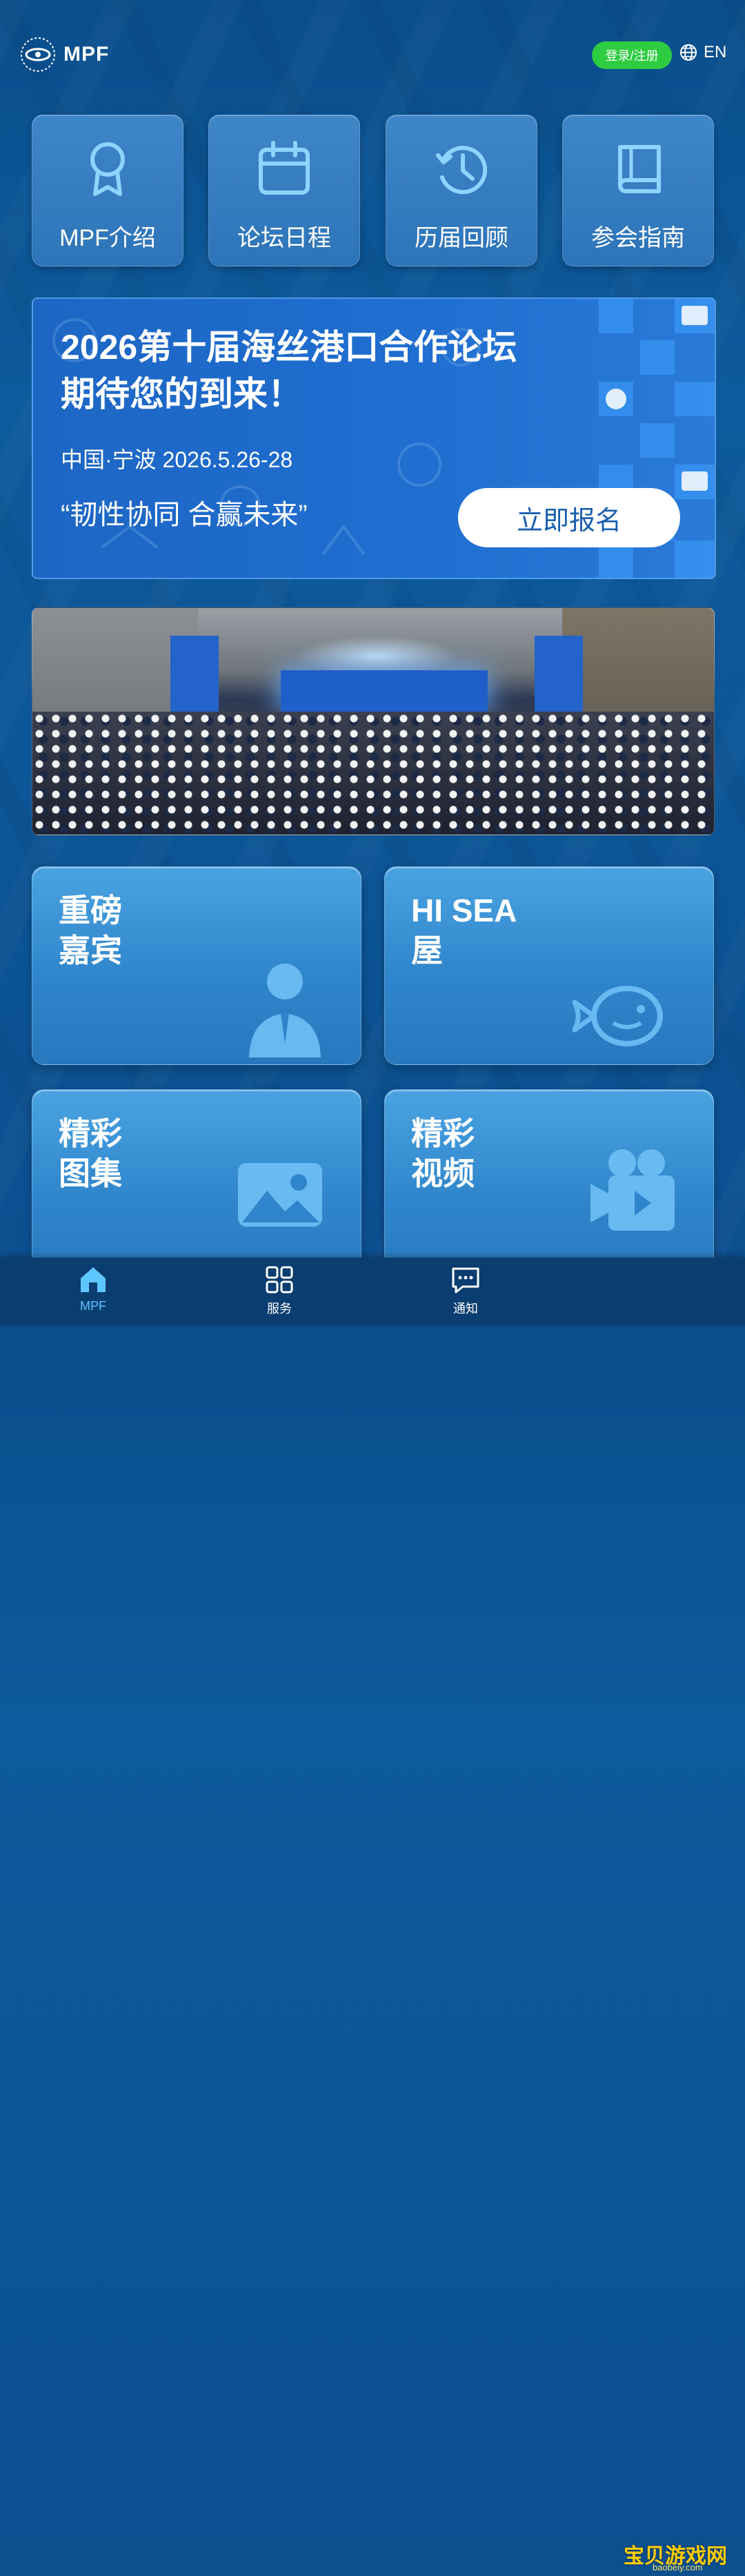 The height and width of the screenshot is (2576, 745). What do you see at coordinates (384, 691) in the screenshot?
I see `photo-stage` at bounding box center [384, 691].